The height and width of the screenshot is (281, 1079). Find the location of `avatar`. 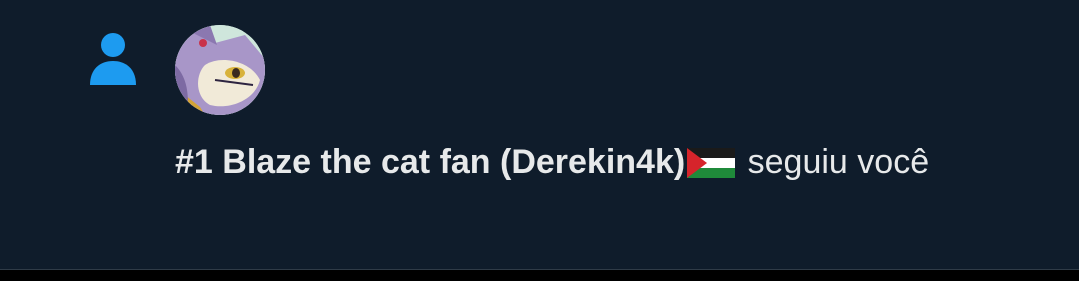

avatar is located at coordinates (220, 70).